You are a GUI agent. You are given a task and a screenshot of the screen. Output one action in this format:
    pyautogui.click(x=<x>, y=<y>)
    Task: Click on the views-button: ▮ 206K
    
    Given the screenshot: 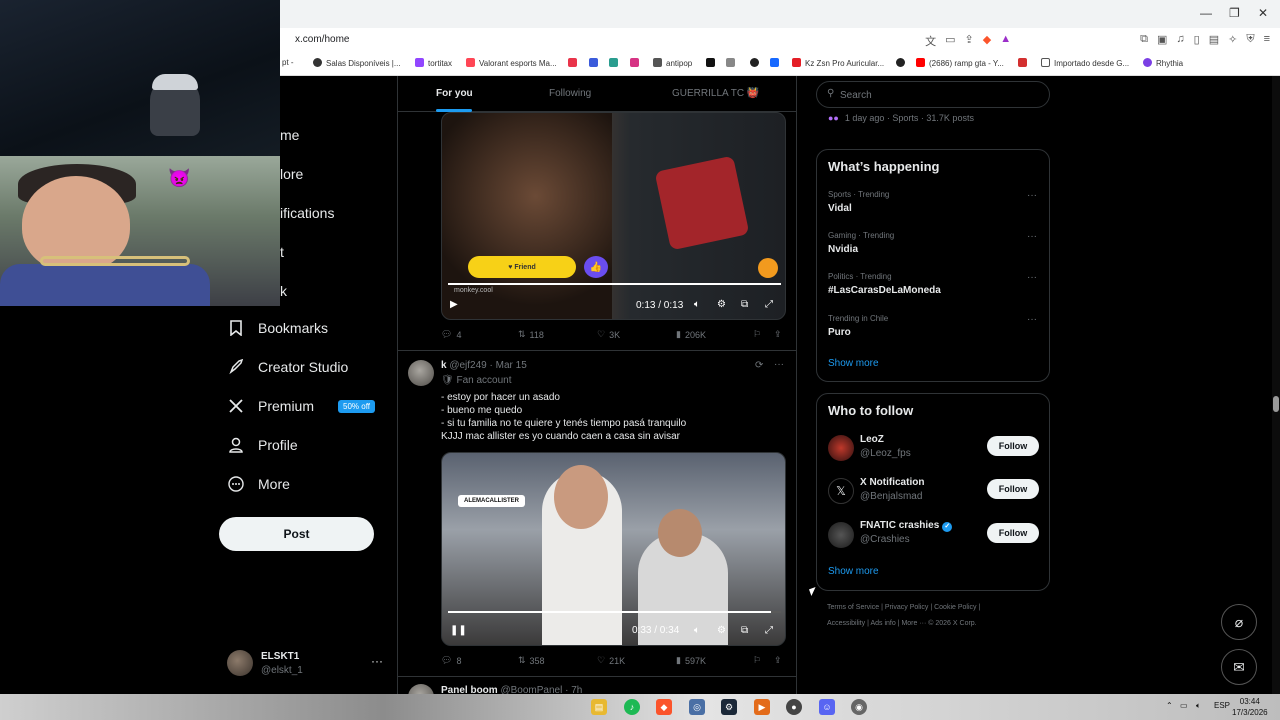 What is the action you would take?
    pyautogui.click(x=691, y=334)
    